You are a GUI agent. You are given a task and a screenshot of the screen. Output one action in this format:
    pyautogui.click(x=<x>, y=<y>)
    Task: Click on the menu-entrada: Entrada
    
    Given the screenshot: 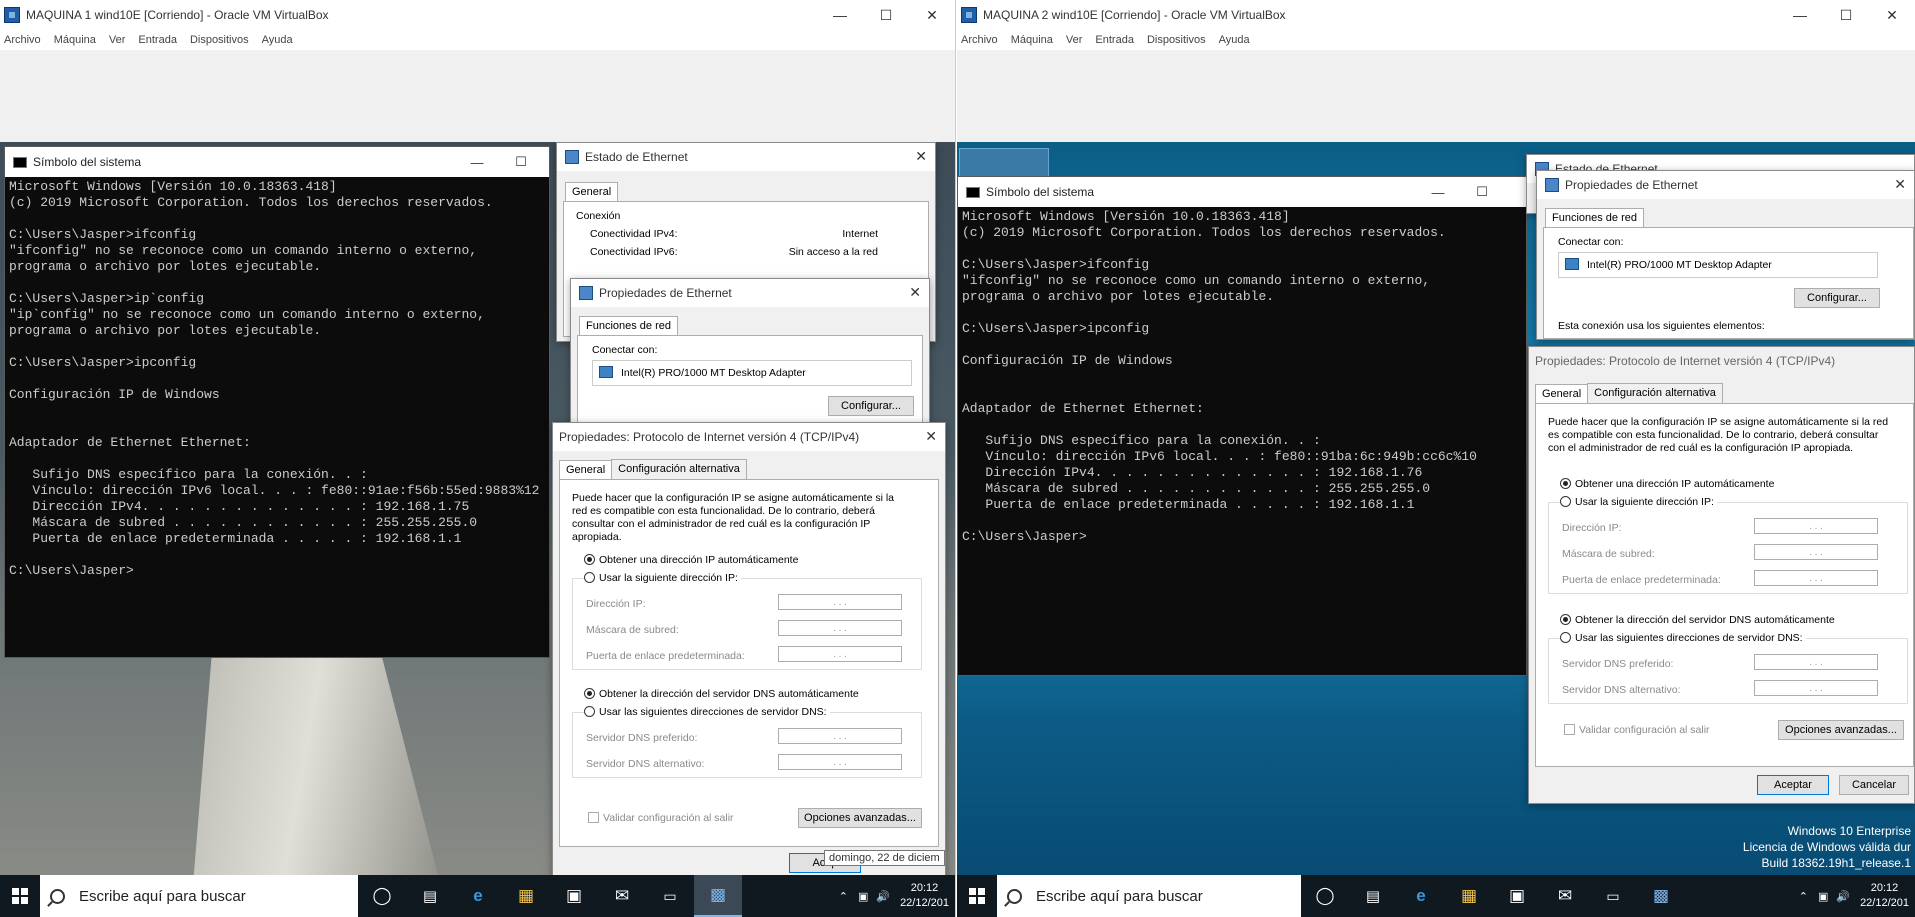 What is the action you would take?
    pyautogui.click(x=1114, y=40)
    